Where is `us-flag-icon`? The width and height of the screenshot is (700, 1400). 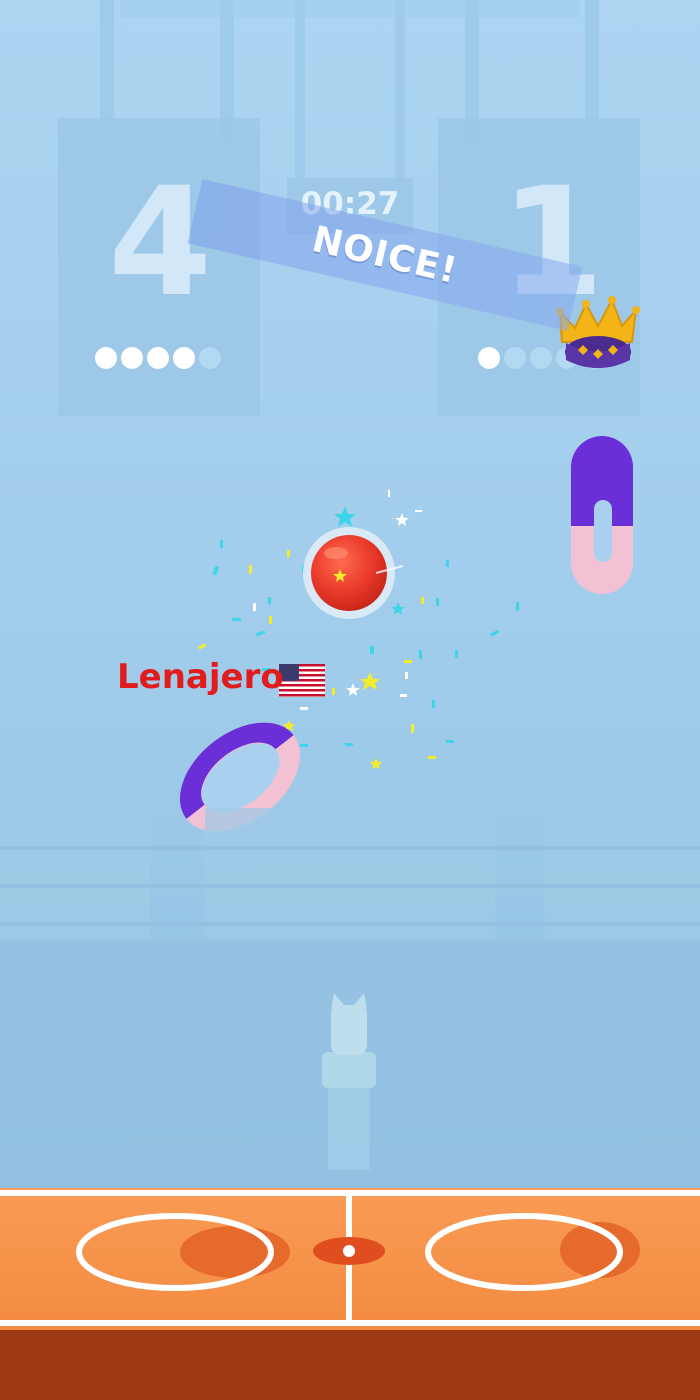
us-flag-icon is located at coordinates (302, 680).